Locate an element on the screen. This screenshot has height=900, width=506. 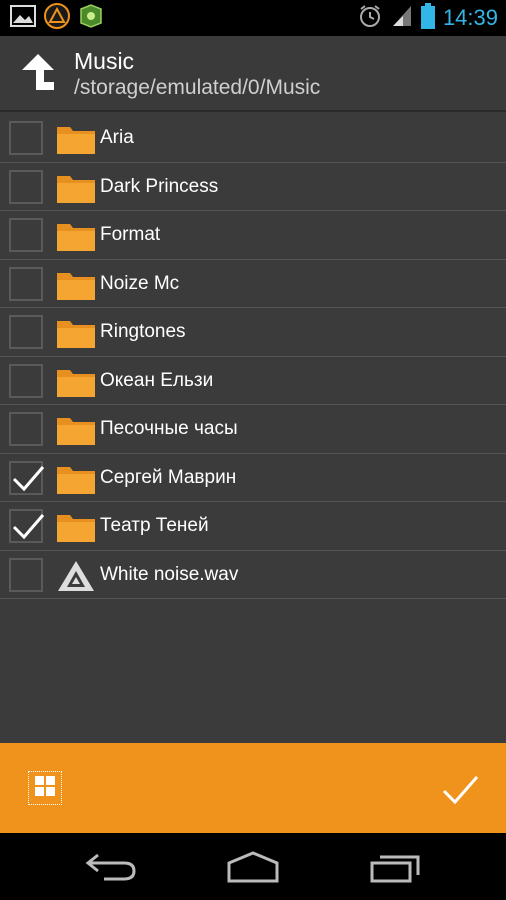
item-name: Океан Ельзи is located at coordinates (157, 380).